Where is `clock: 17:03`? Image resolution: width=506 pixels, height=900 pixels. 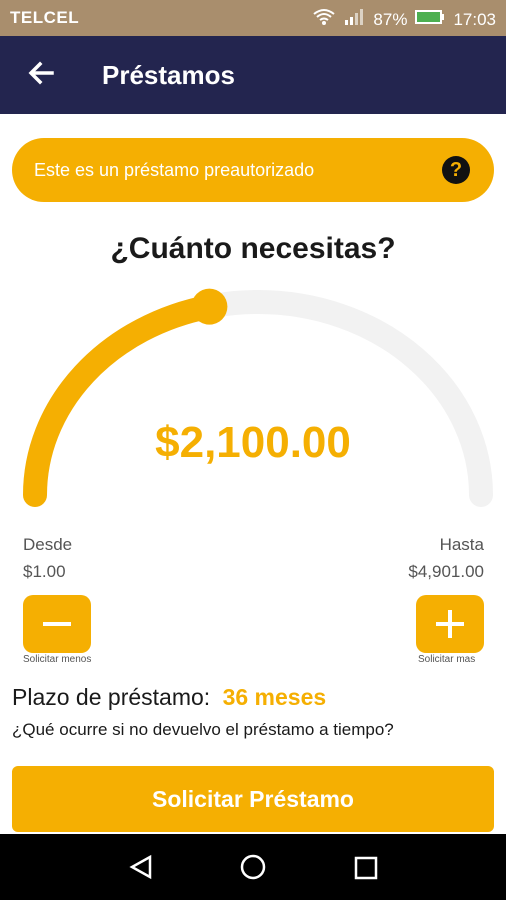
clock: 17:03 is located at coordinates (474, 19).